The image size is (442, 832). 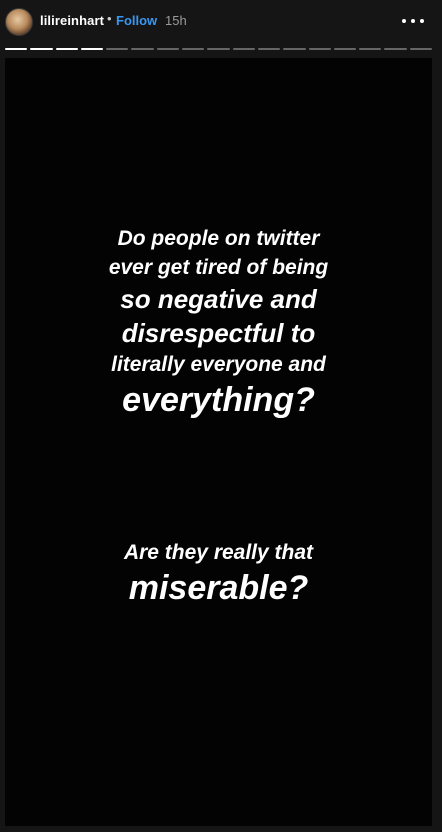 What do you see at coordinates (176, 20) in the screenshot?
I see `post-time: 15h` at bounding box center [176, 20].